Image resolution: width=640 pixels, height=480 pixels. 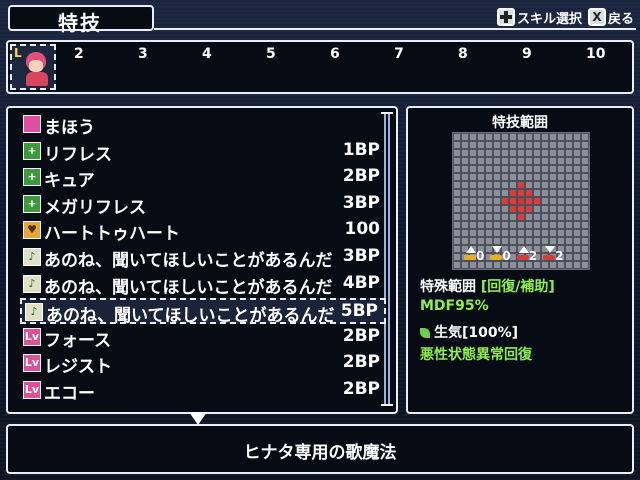 What do you see at coordinates (207, 54) in the screenshot?
I see `slot-4: 4` at bounding box center [207, 54].